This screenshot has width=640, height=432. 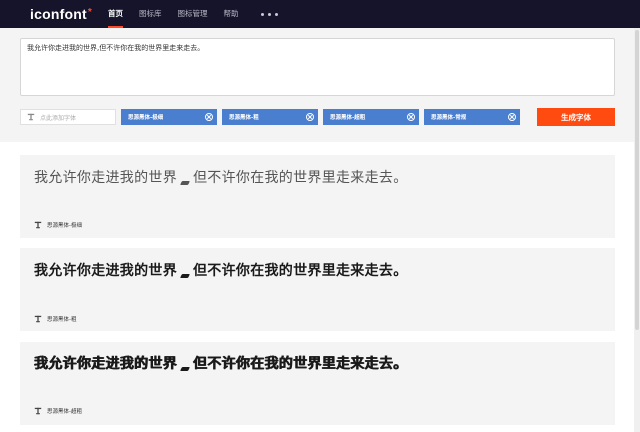 I want to click on preview-font-meta: 思源黑体-超粗, so click(x=58, y=411).